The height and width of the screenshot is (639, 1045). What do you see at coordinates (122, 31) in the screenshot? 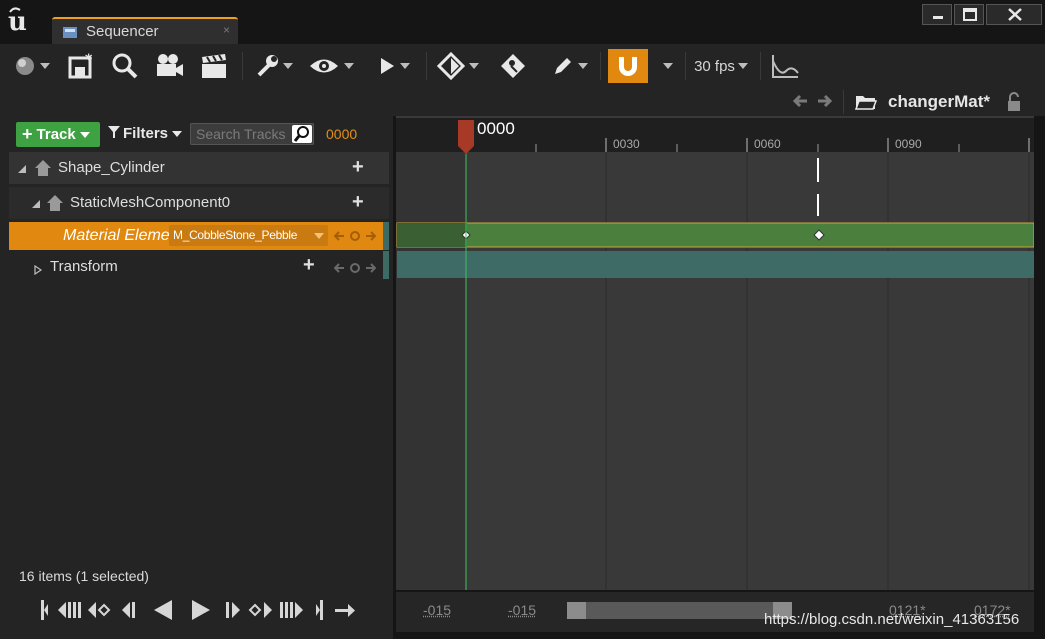
I see `tab-label: Sequencer` at bounding box center [122, 31].